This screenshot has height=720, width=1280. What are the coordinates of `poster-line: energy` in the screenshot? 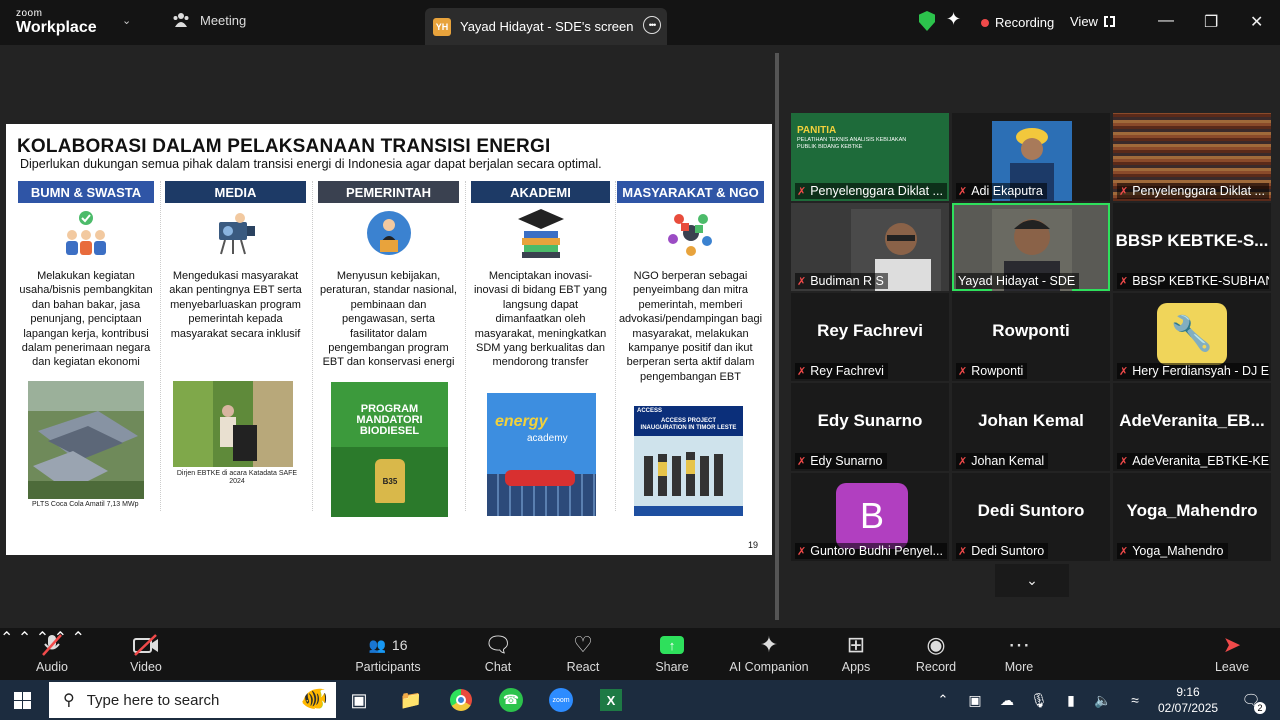 It's located at (521, 421).